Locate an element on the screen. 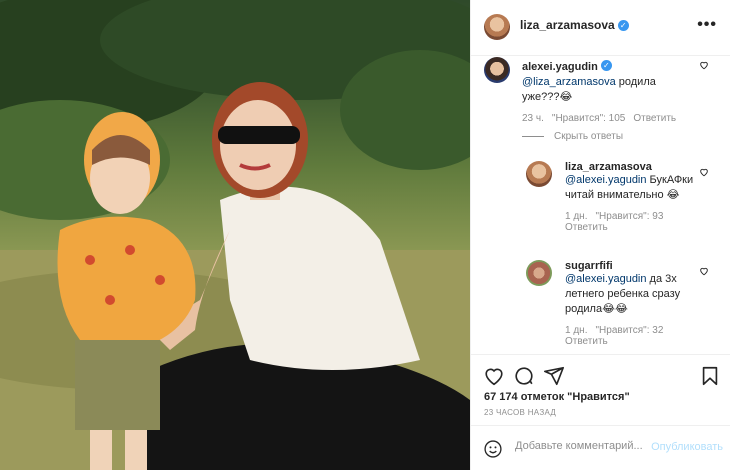  author-avatar is located at coordinates (497, 27).